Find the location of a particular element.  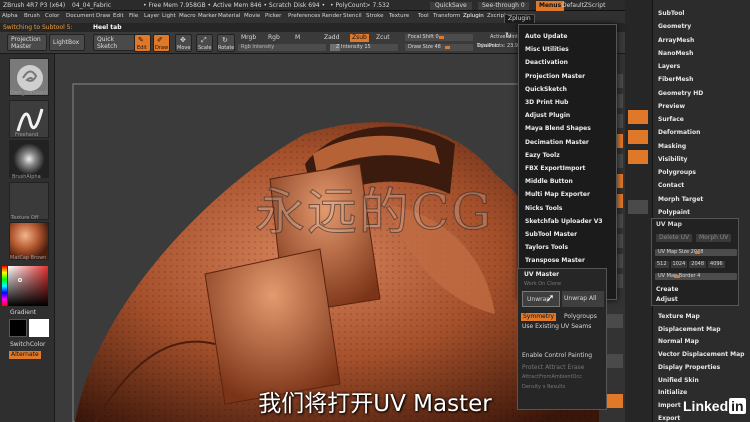

unwrap-all-button: Unwrap All is located at coordinates (583, 299).